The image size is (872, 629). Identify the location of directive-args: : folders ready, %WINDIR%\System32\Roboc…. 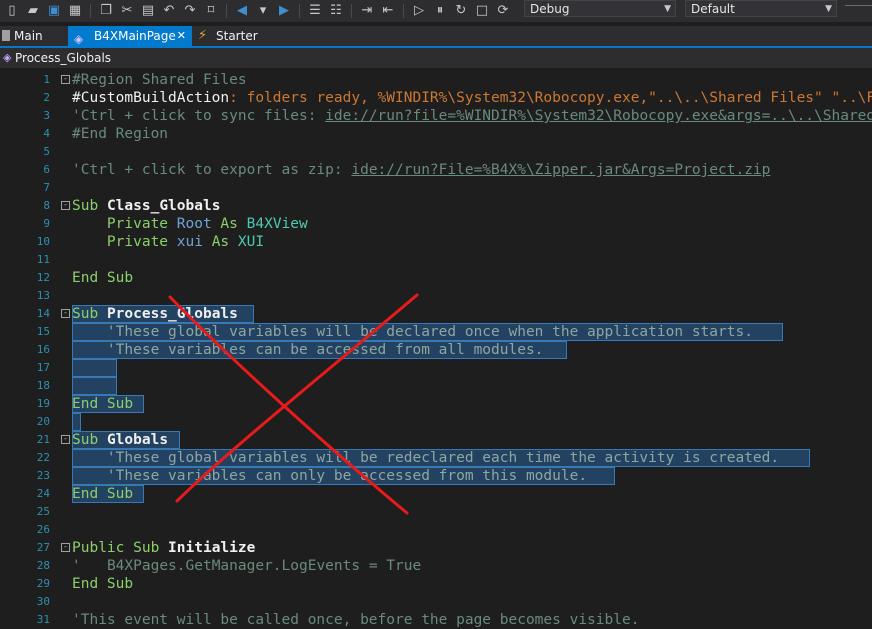
(550, 98).